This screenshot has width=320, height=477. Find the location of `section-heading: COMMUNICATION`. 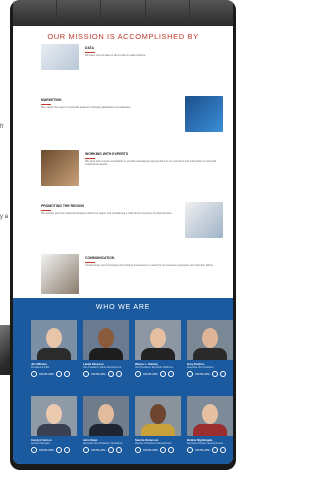

section-heading: COMMUNICATION is located at coordinates (100, 258).